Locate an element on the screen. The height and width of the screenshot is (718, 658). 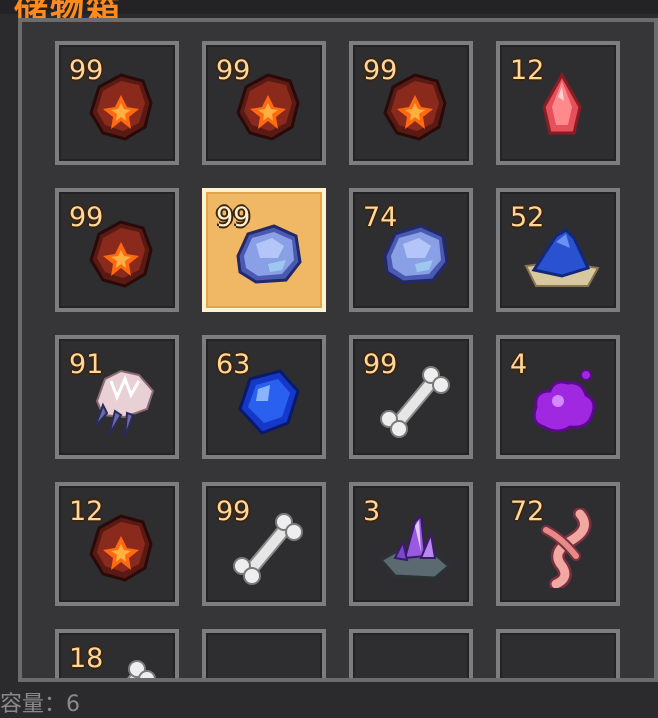
item-count: 91 is located at coordinates (86, 364).